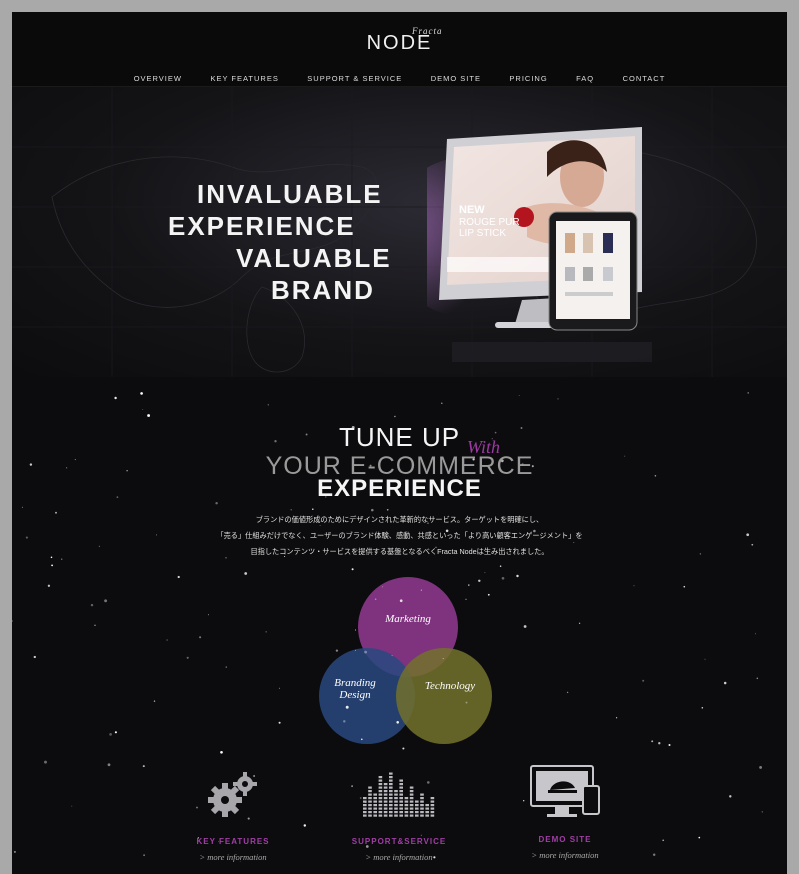 Image resolution: width=799 pixels, height=874 pixels. I want to click on feature-demo-site-more: > more information, so click(565, 855).